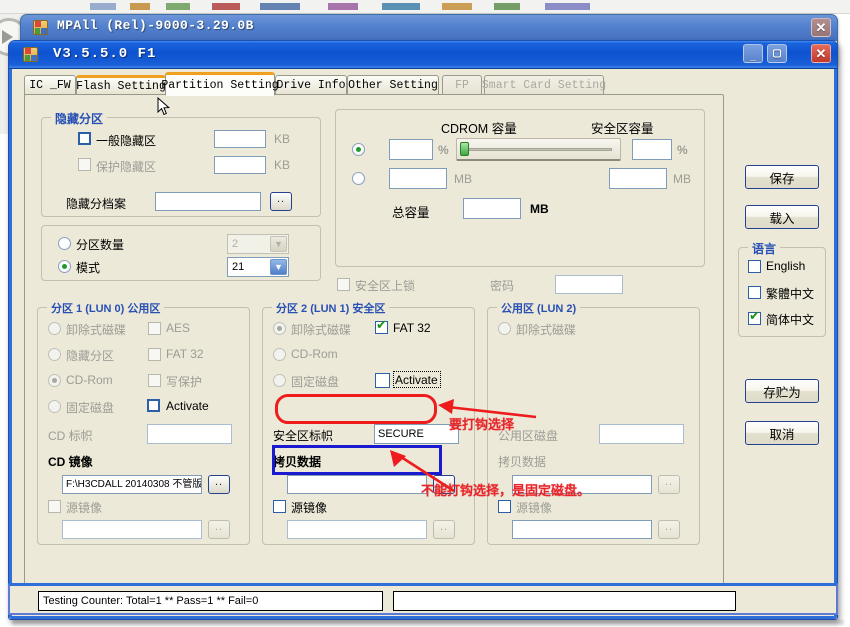 The height and width of the screenshot is (627, 850). What do you see at coordinates (782, 349) in the screenshot?
I see `right-sidebar: 保存 载入 语言 English 繁體中文 简体中文 存贮为 取消` at bounding box center [782, 349].